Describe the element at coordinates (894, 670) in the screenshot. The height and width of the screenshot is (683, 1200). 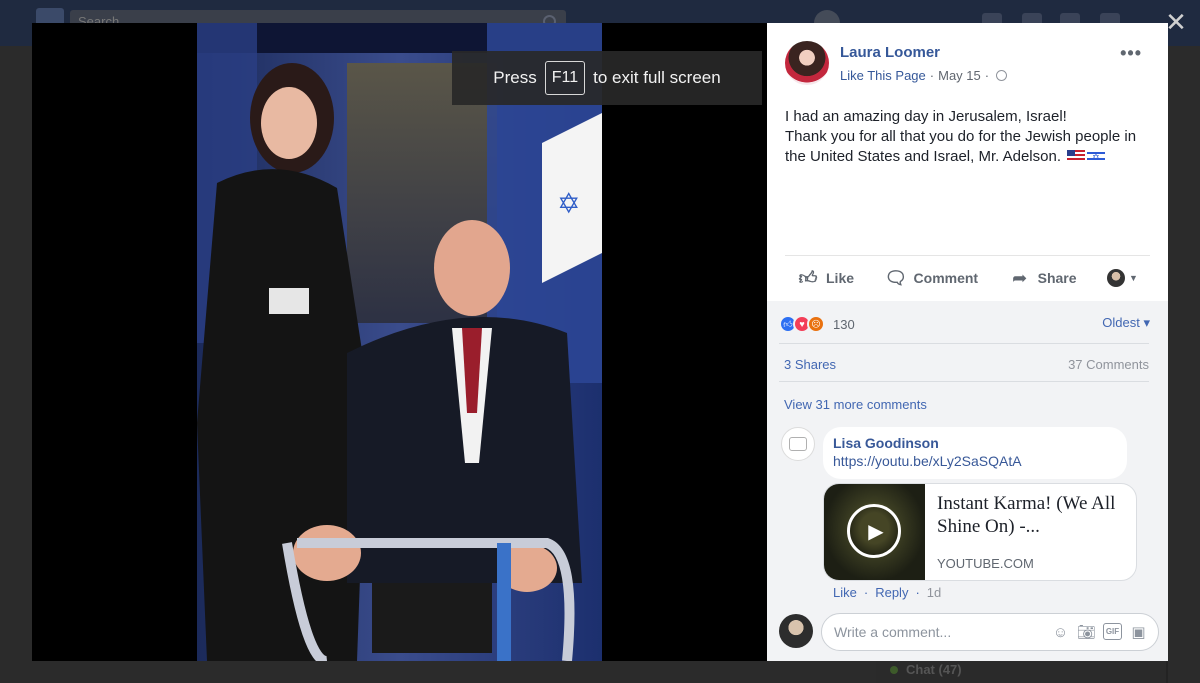
I see `online-dot-icon` at that location.